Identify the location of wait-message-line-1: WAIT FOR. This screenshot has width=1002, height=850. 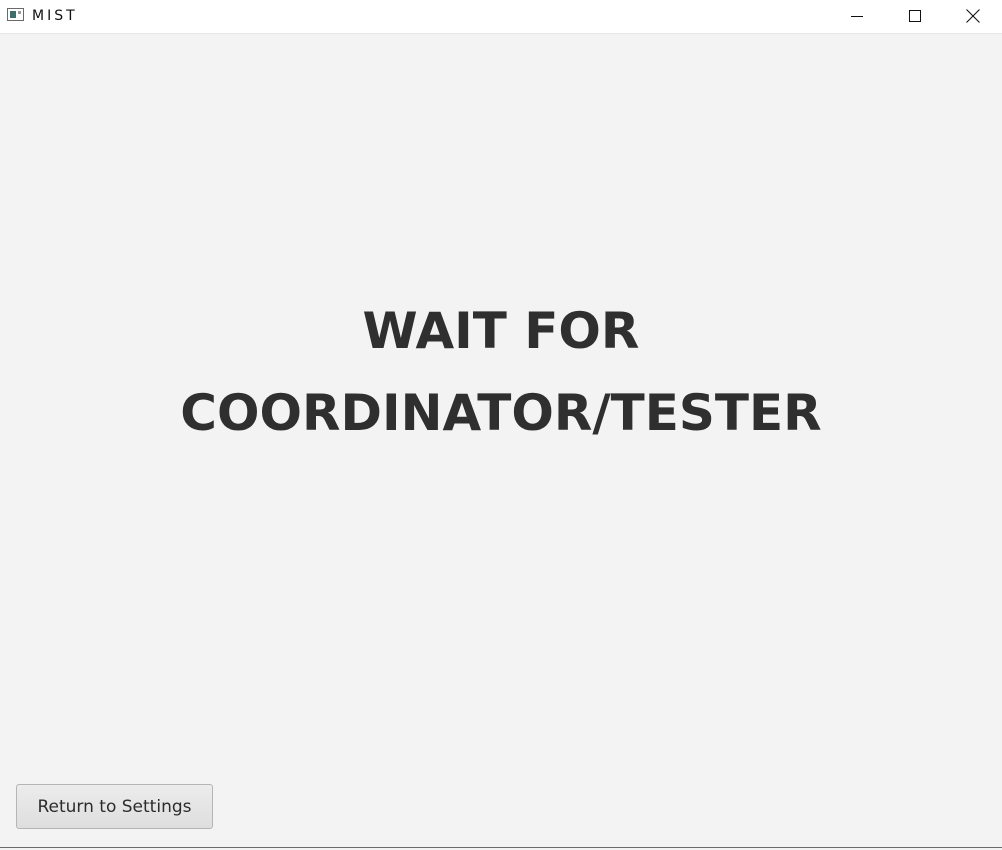
(501, 331).